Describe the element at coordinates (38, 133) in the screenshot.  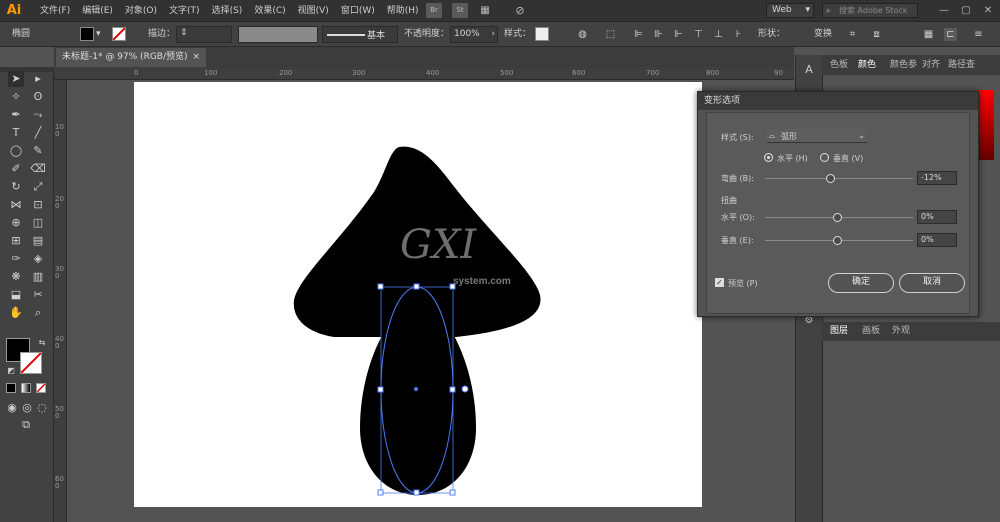
I see `line-tool-icon: ╱` at that location.